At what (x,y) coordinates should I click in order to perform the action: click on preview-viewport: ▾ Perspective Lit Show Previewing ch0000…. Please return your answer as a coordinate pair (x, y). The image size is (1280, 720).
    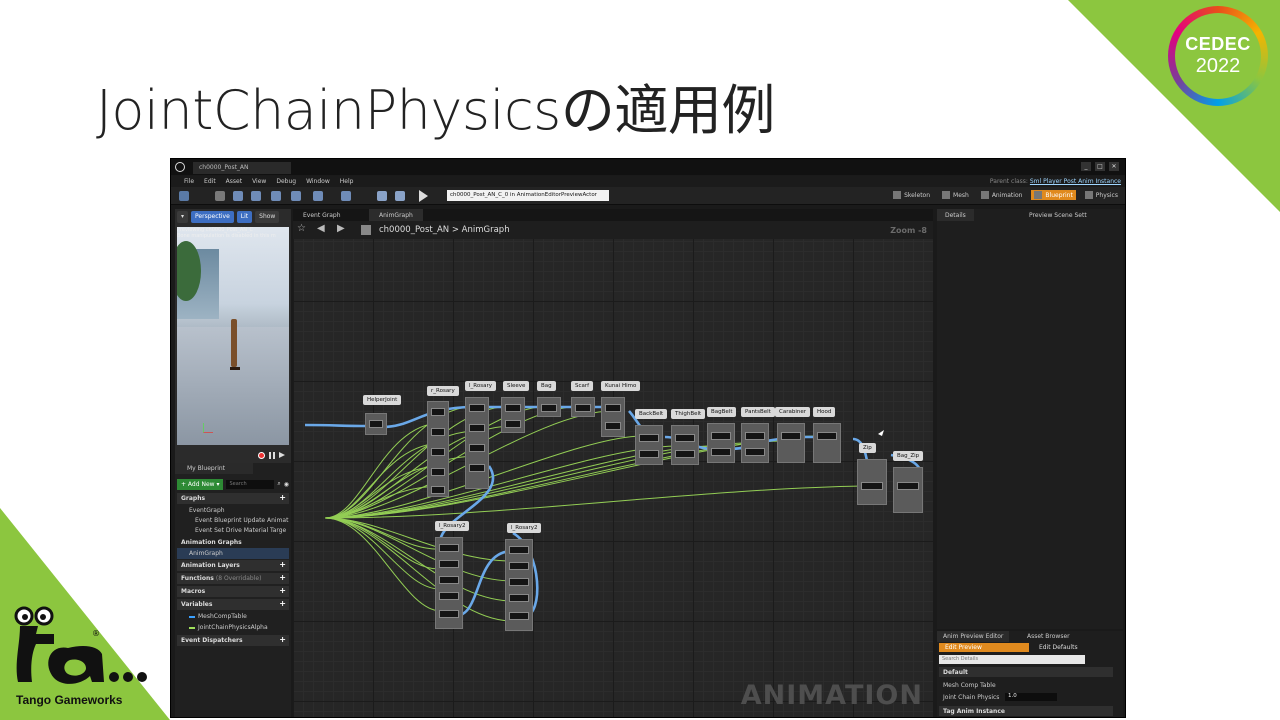
    Looking at the image, I should click on (233, 336).